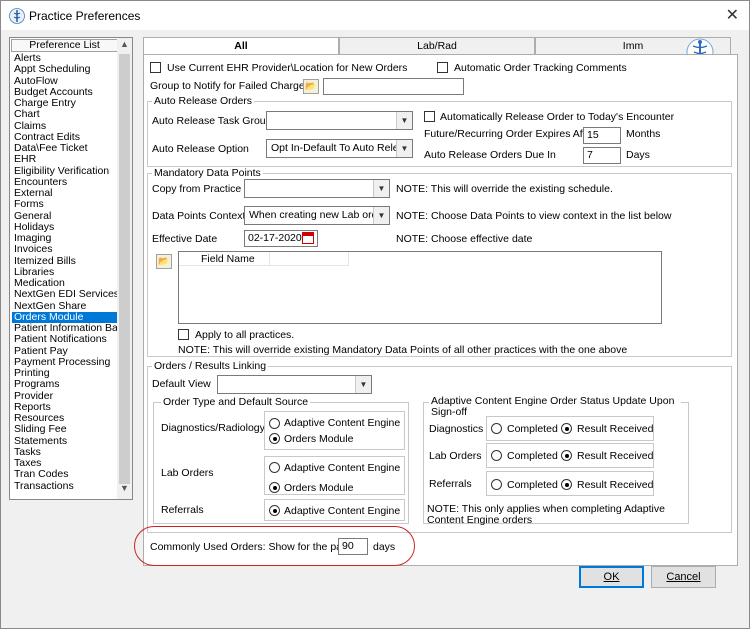  I want to click on preference-list-item: Programs, so click(65, 384).